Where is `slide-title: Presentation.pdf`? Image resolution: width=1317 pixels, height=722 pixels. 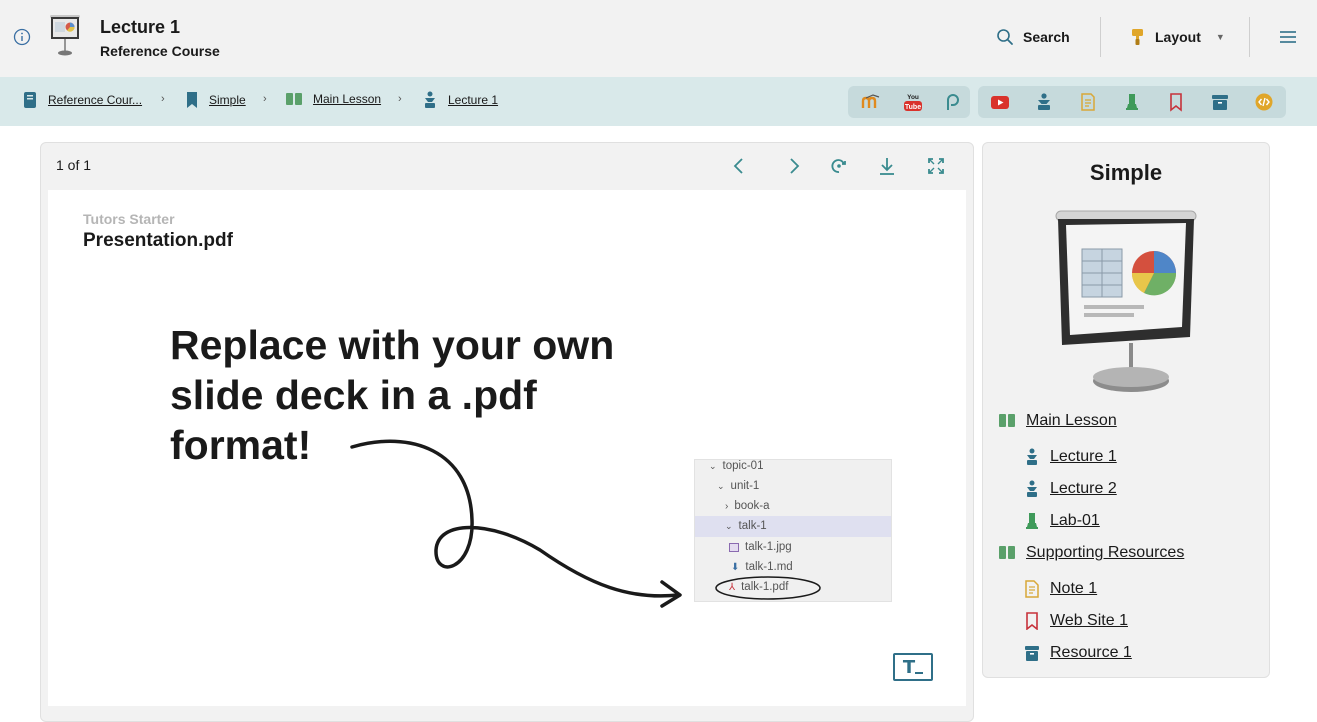 slide-title: Presentation.pdf is located at coordinates (158, 240).